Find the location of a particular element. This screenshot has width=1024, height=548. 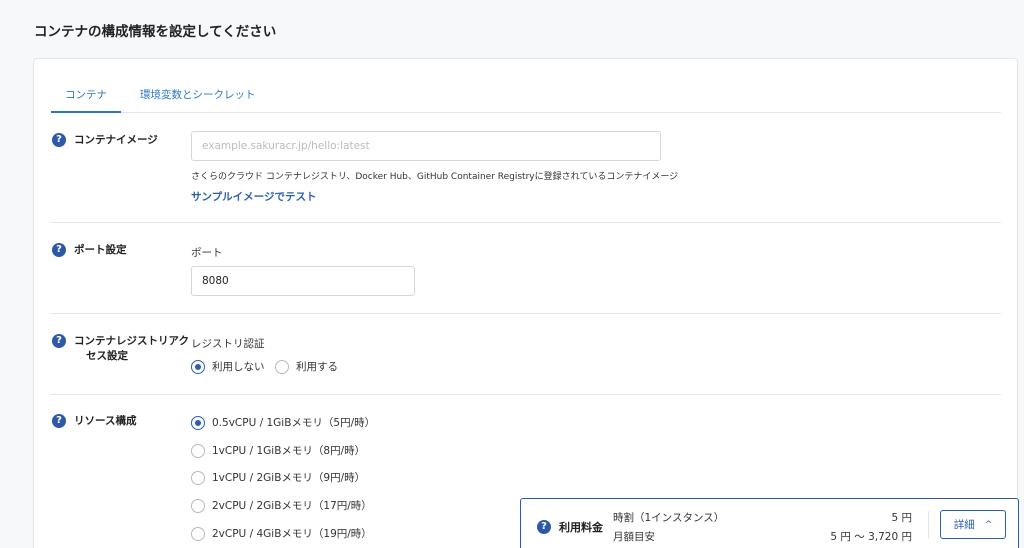

resource-option: 2vCPU / 4GiBメモリ（19円/時） is located at coordinates (281, 533).